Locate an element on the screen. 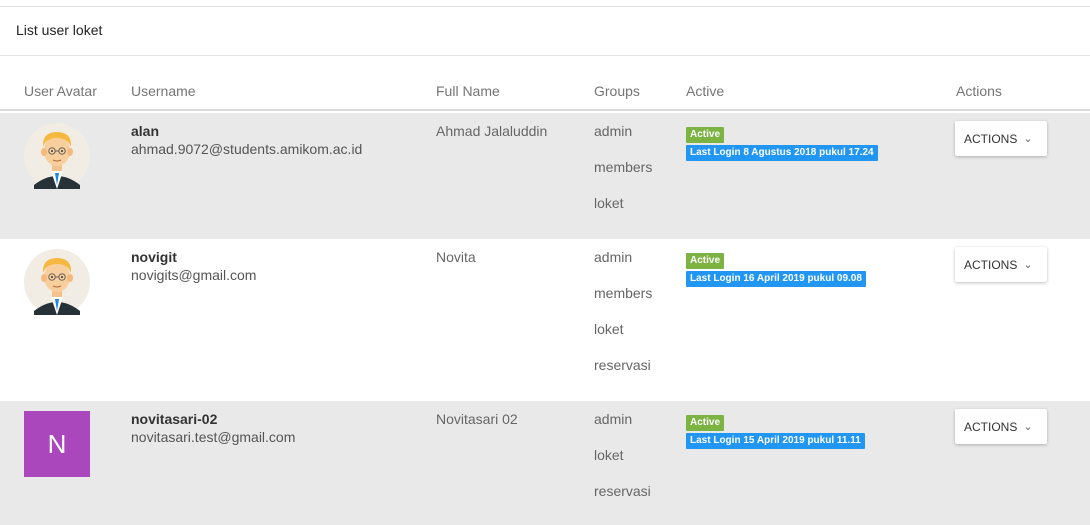  header-username: Username is located at coordinates (163, 91).